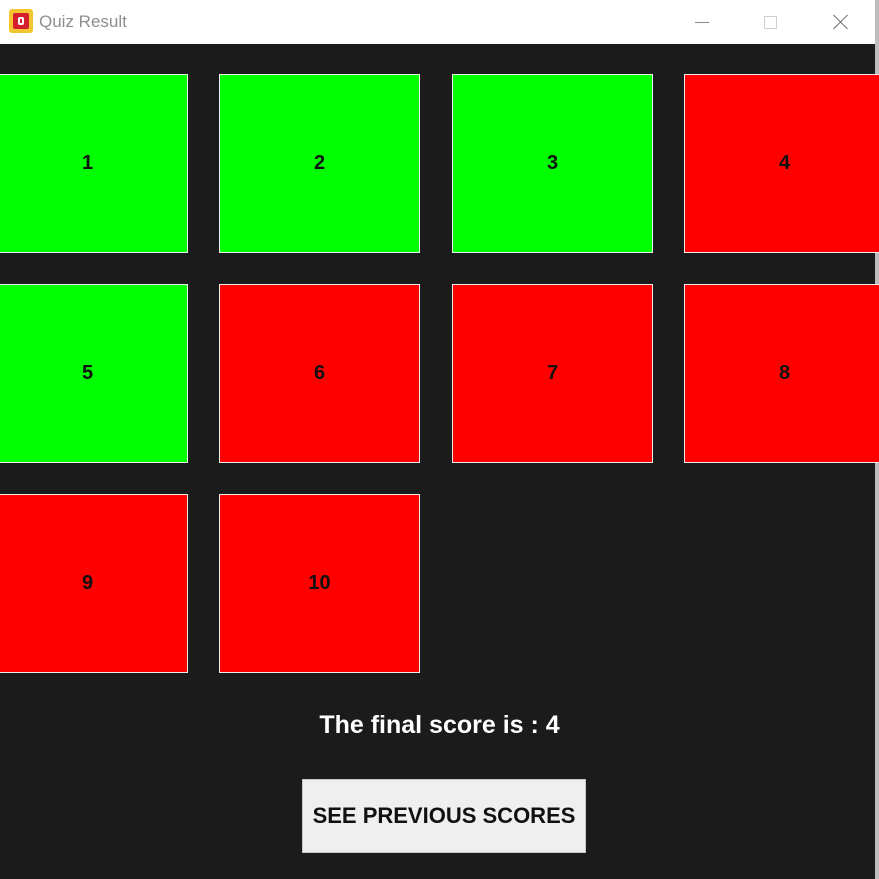  What do you see at coordinates (319, 163) in the screenshot?
I see `question-result-tile: 2` at bounding box center [319, 163].